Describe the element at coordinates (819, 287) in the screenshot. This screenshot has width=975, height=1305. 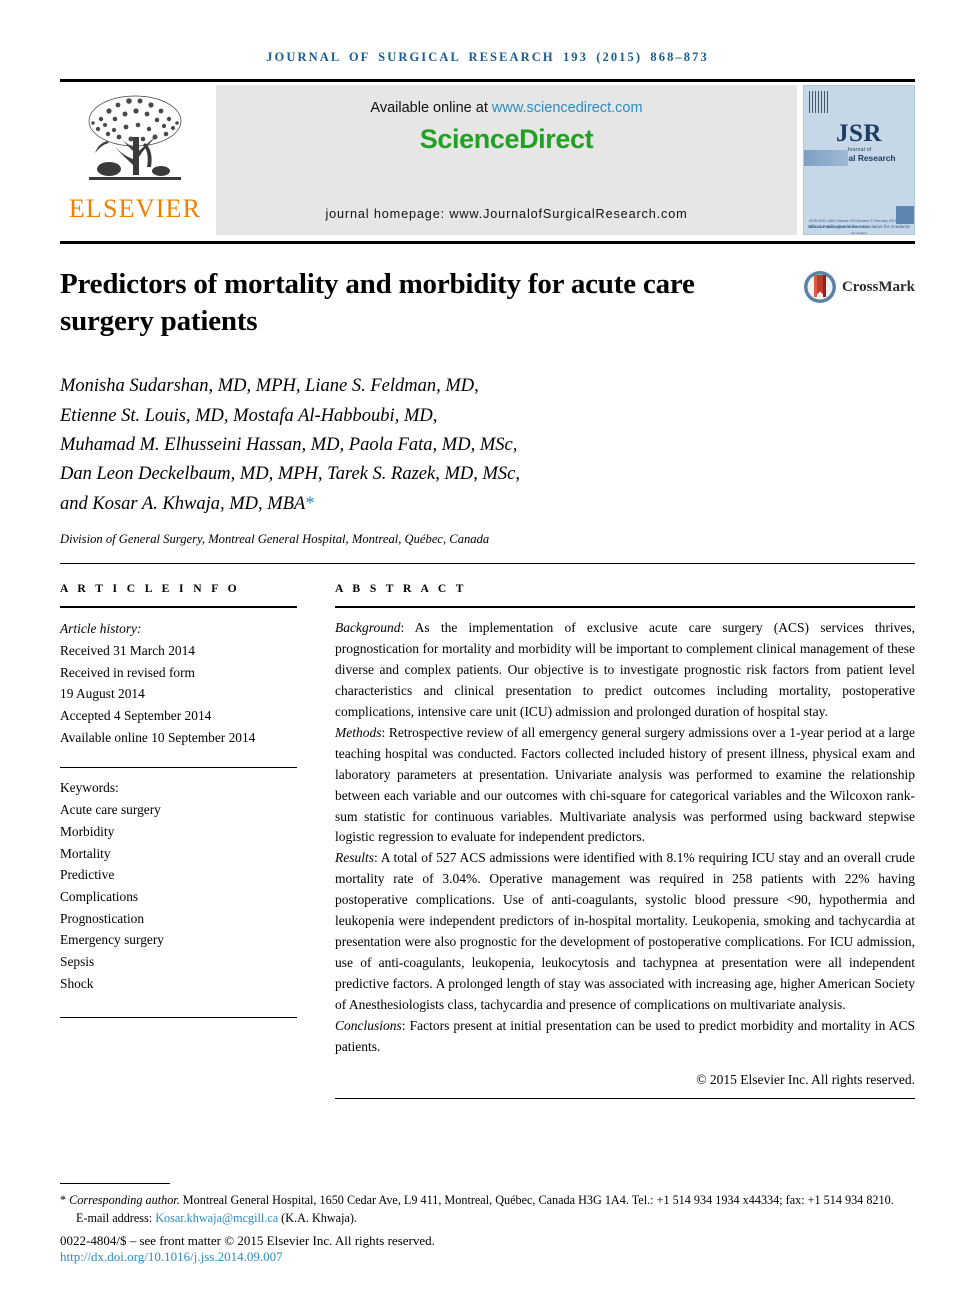
I see `crossmark-icon` at that location.